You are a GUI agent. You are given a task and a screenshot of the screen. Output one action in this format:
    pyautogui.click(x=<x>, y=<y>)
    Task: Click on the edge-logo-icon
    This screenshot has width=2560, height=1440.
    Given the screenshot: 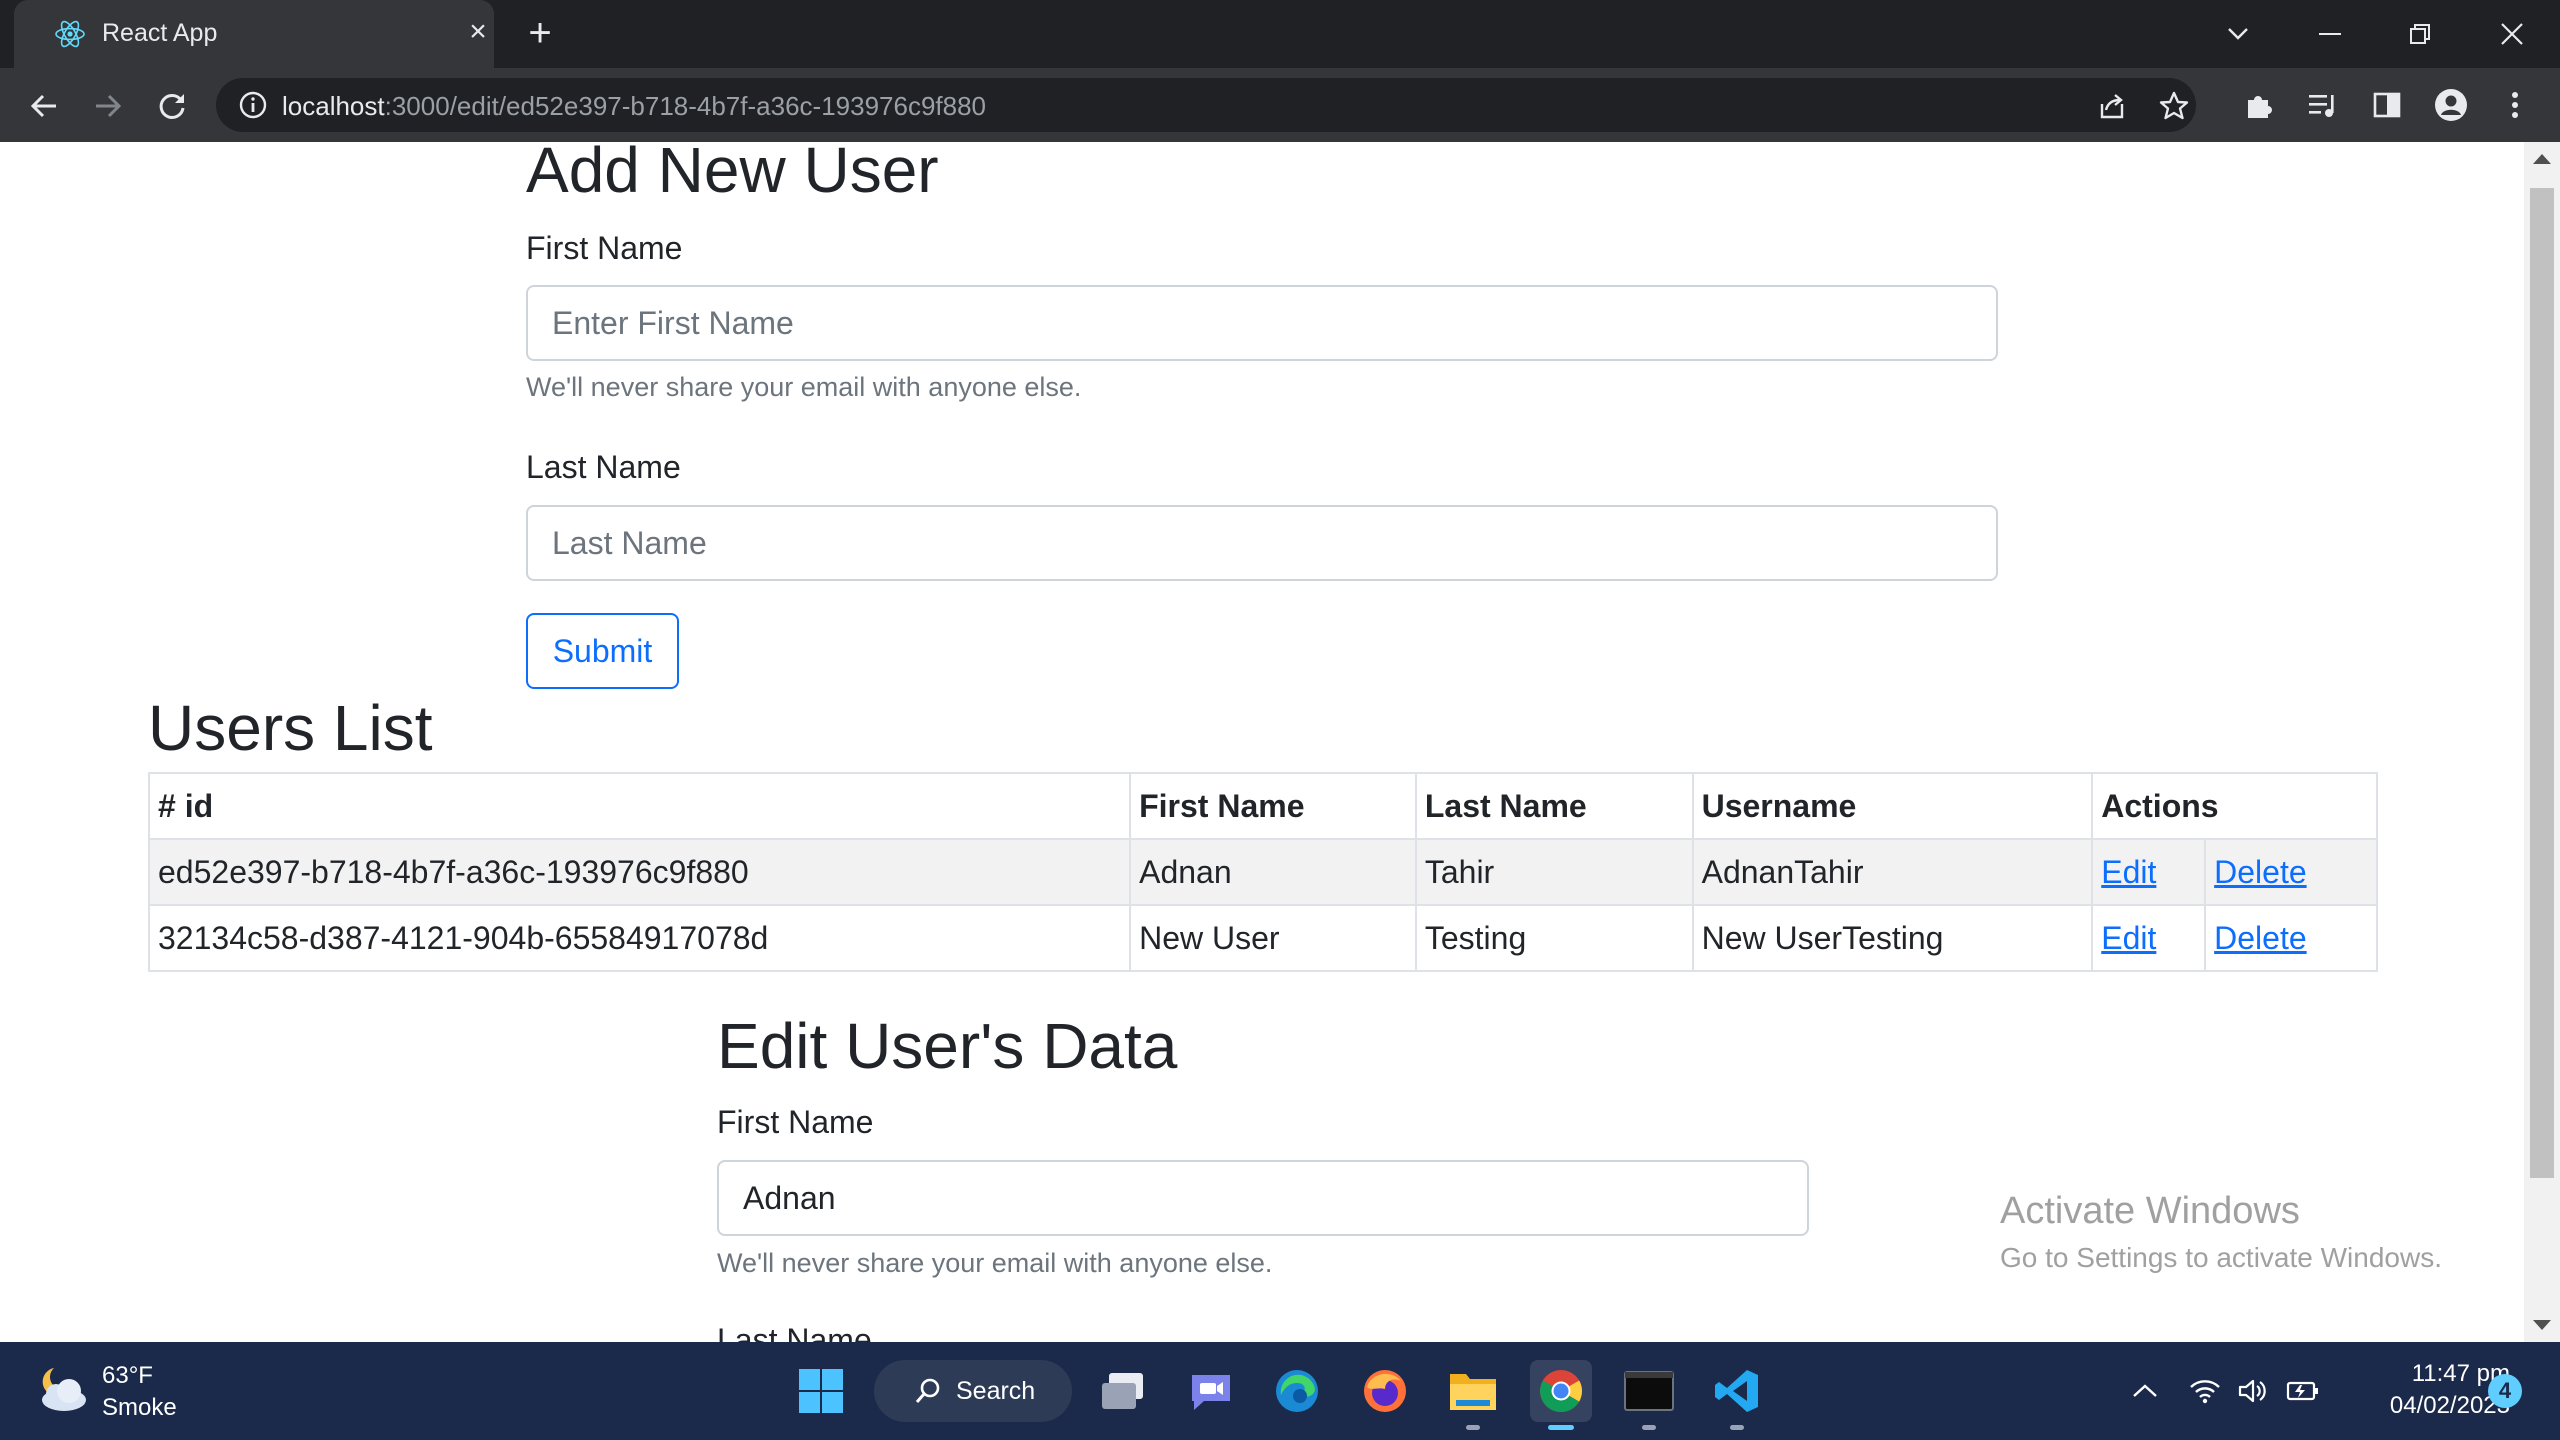 What is the action you would take?
    pyautogui.click(x=1297, y=1391)
    